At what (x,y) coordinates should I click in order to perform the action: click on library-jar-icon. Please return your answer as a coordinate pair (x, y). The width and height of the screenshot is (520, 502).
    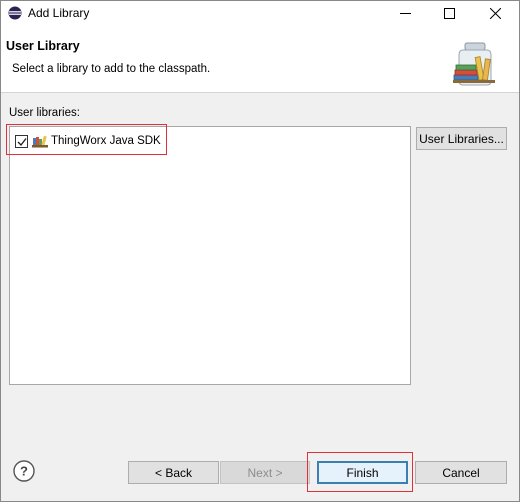
    Looking at the image, I should click on (474, 64).